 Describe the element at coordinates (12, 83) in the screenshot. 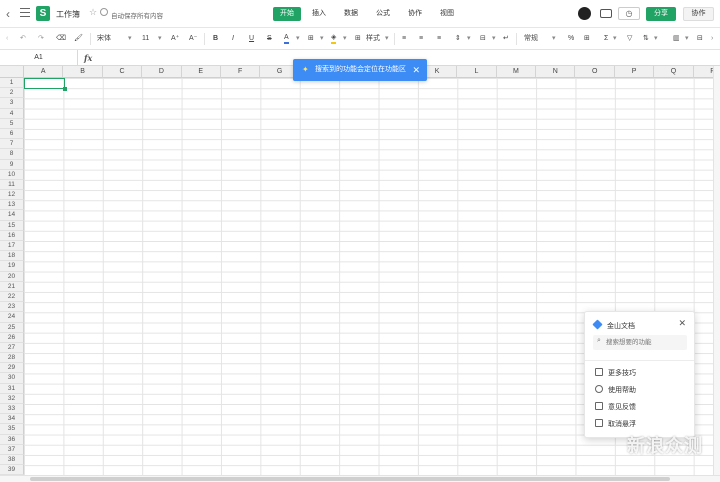

I see `row-header: 1` at that location.